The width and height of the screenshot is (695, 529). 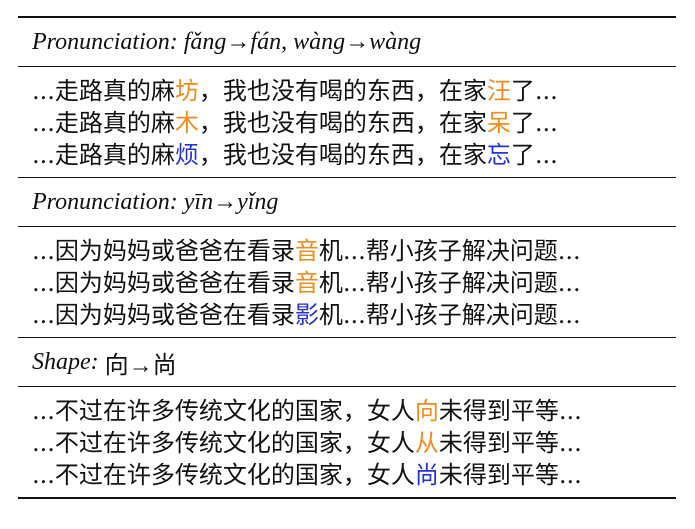 I want to click on highlight-char: 影, so click(x=306, y=315).